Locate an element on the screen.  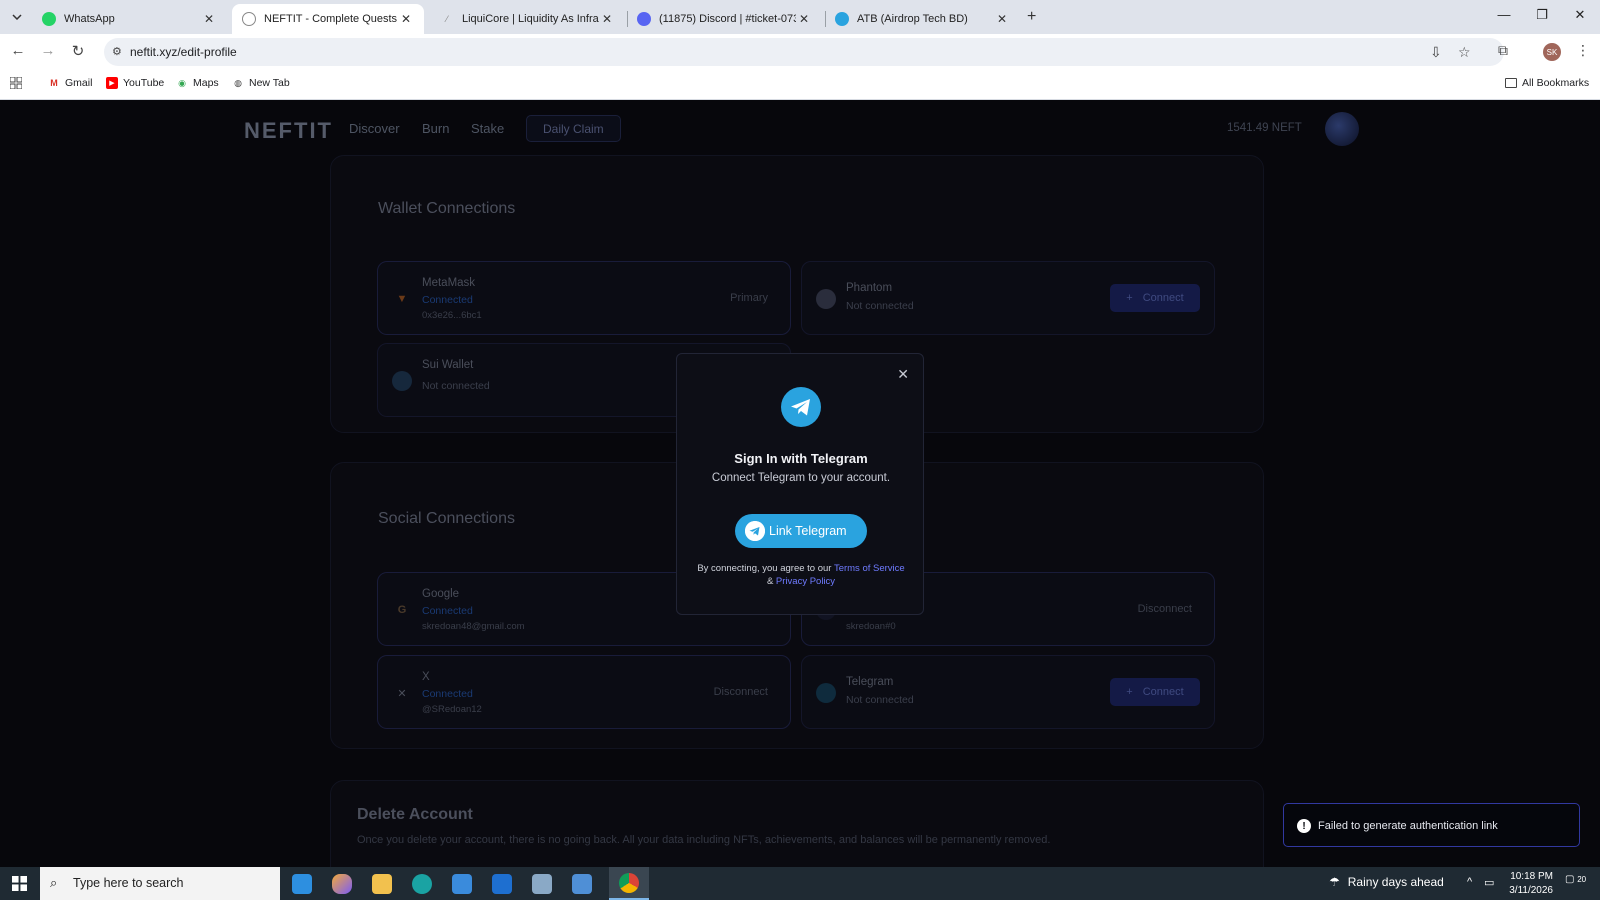
modal-title: Sign In with Telegram is located at coordinates (801, 458).